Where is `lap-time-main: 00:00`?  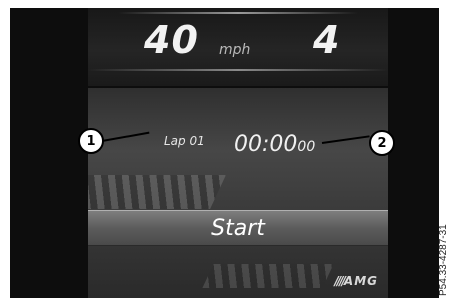
lap-time-main: 00:00 is located at coordinates (266, 144).